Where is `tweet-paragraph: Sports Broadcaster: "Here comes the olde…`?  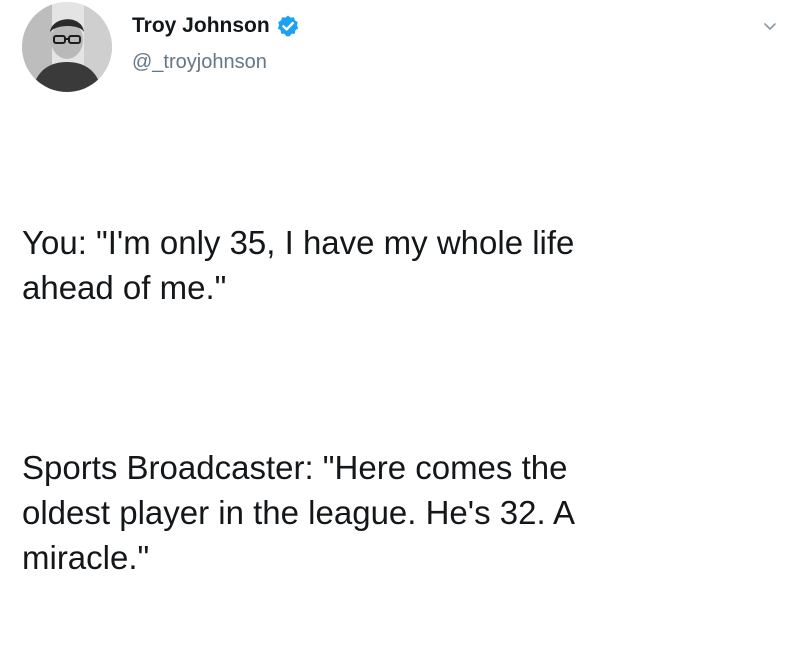
tweet-paragraph: Sports Broadcaster: "Here comes the olde… is located at coordinates (298, 512).